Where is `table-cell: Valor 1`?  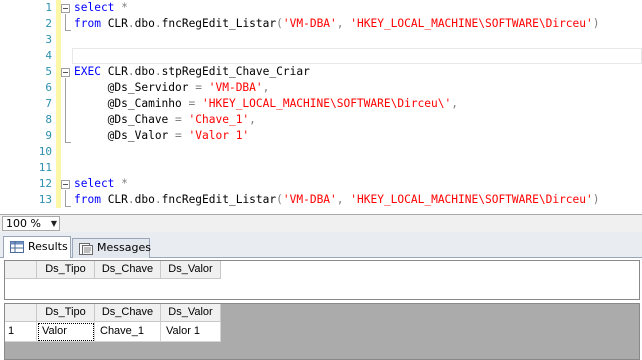 table-cell: Valor 1 is located at coordinates (191, 332).